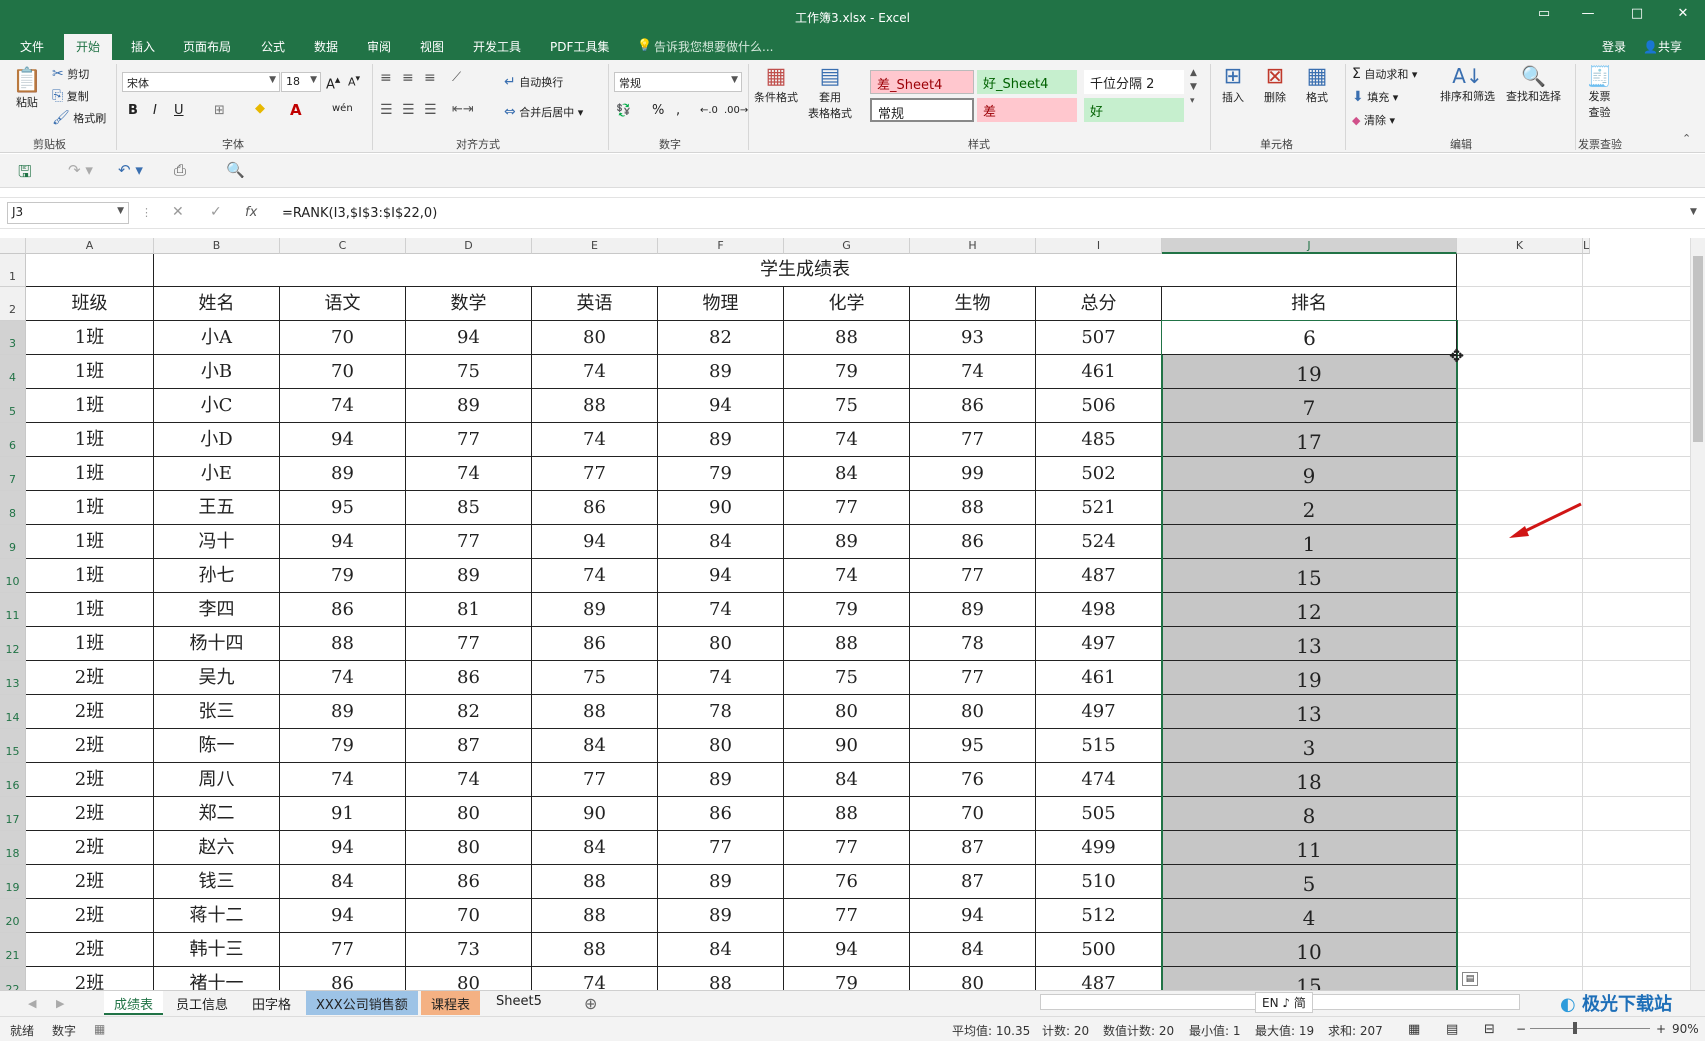 The width and height of the screenshot is (1705, 1041). I want to click on table-cell: 485, so click(1099, 440).